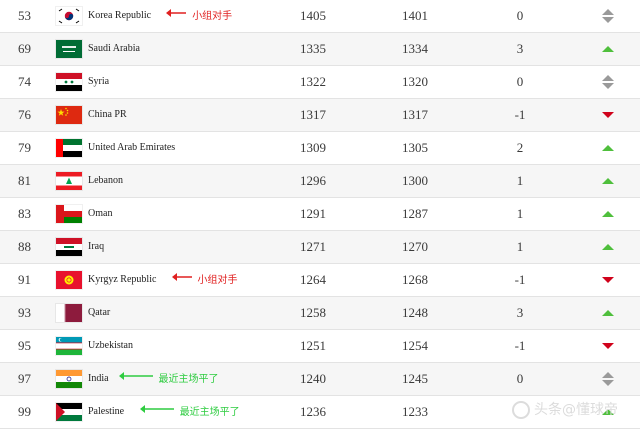 The width and height of the screenshot is (640, 429). Describe the element at coordinates (313, 411) in the screenshot. I see `points-cell: 1236` at that location.